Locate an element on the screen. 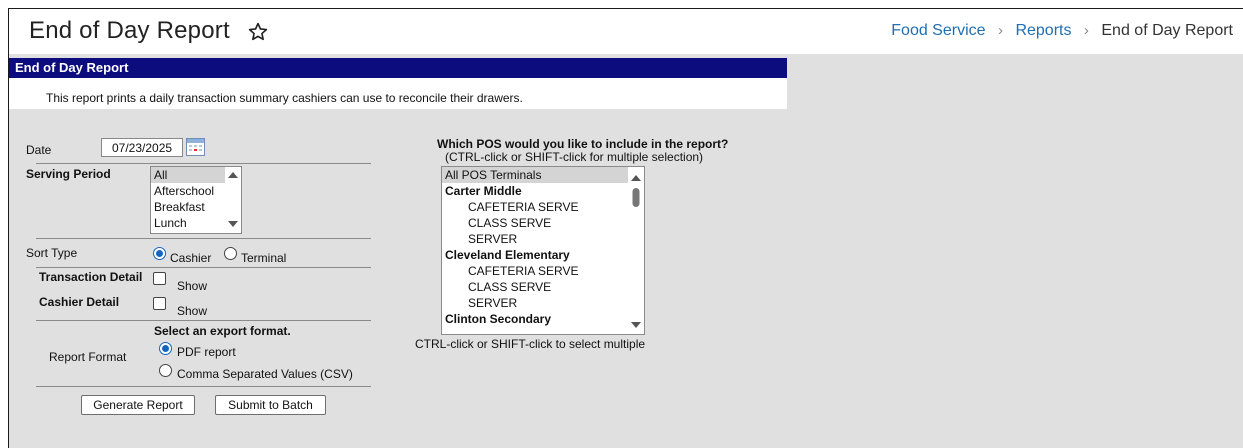 The image size is (1243, 448). cashier-show-label: Show is located at coordinates (192, 311).